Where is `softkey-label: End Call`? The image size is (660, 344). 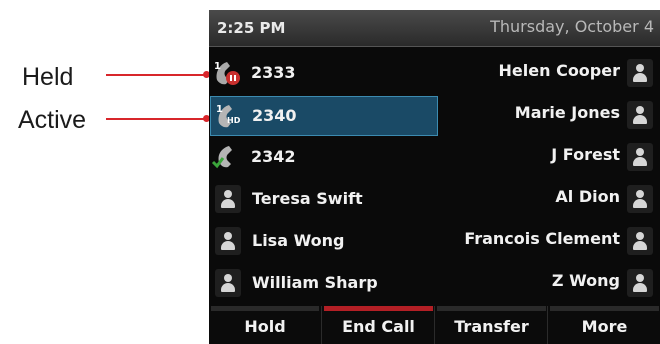
softkey-label: End Call is located at coordinates (378, 326).